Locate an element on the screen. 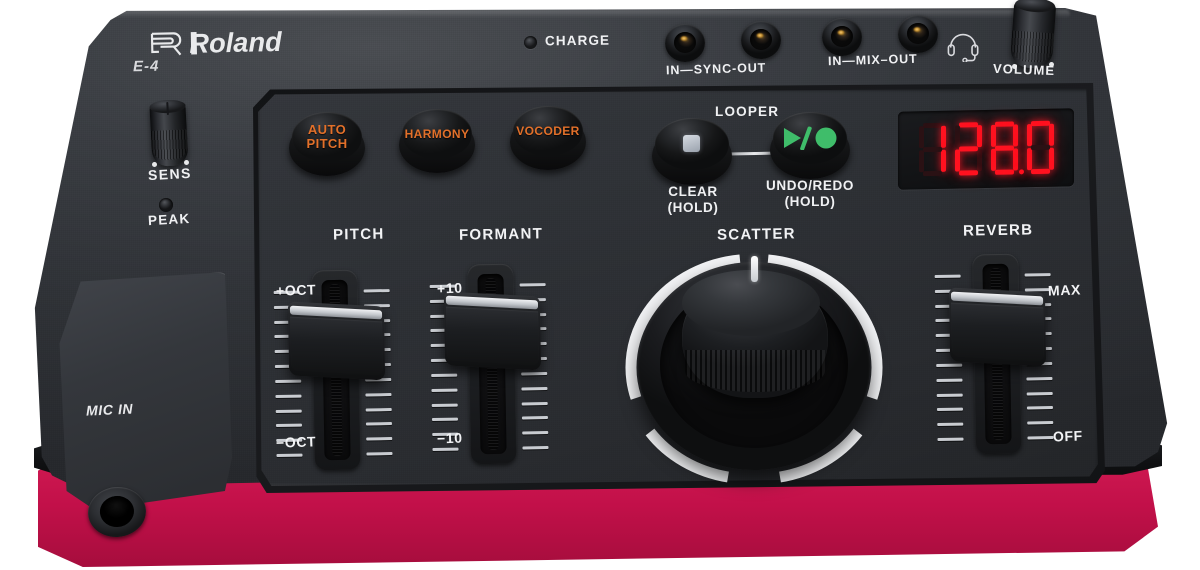 The width and height of the screenshot is (1200, 570). pitch-fader-cap is located at coordinates (336, 341).